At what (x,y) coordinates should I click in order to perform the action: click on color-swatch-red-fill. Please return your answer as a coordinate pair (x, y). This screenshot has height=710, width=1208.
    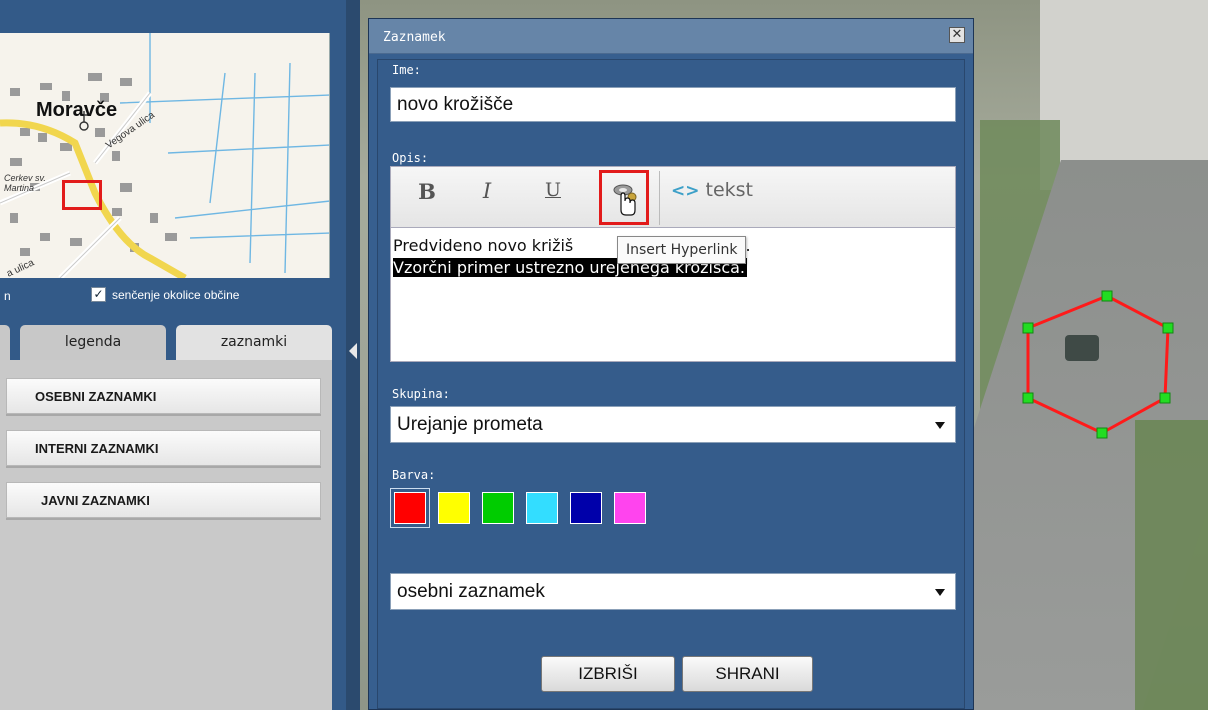
    Looking at the image, I should click on (410, 508).